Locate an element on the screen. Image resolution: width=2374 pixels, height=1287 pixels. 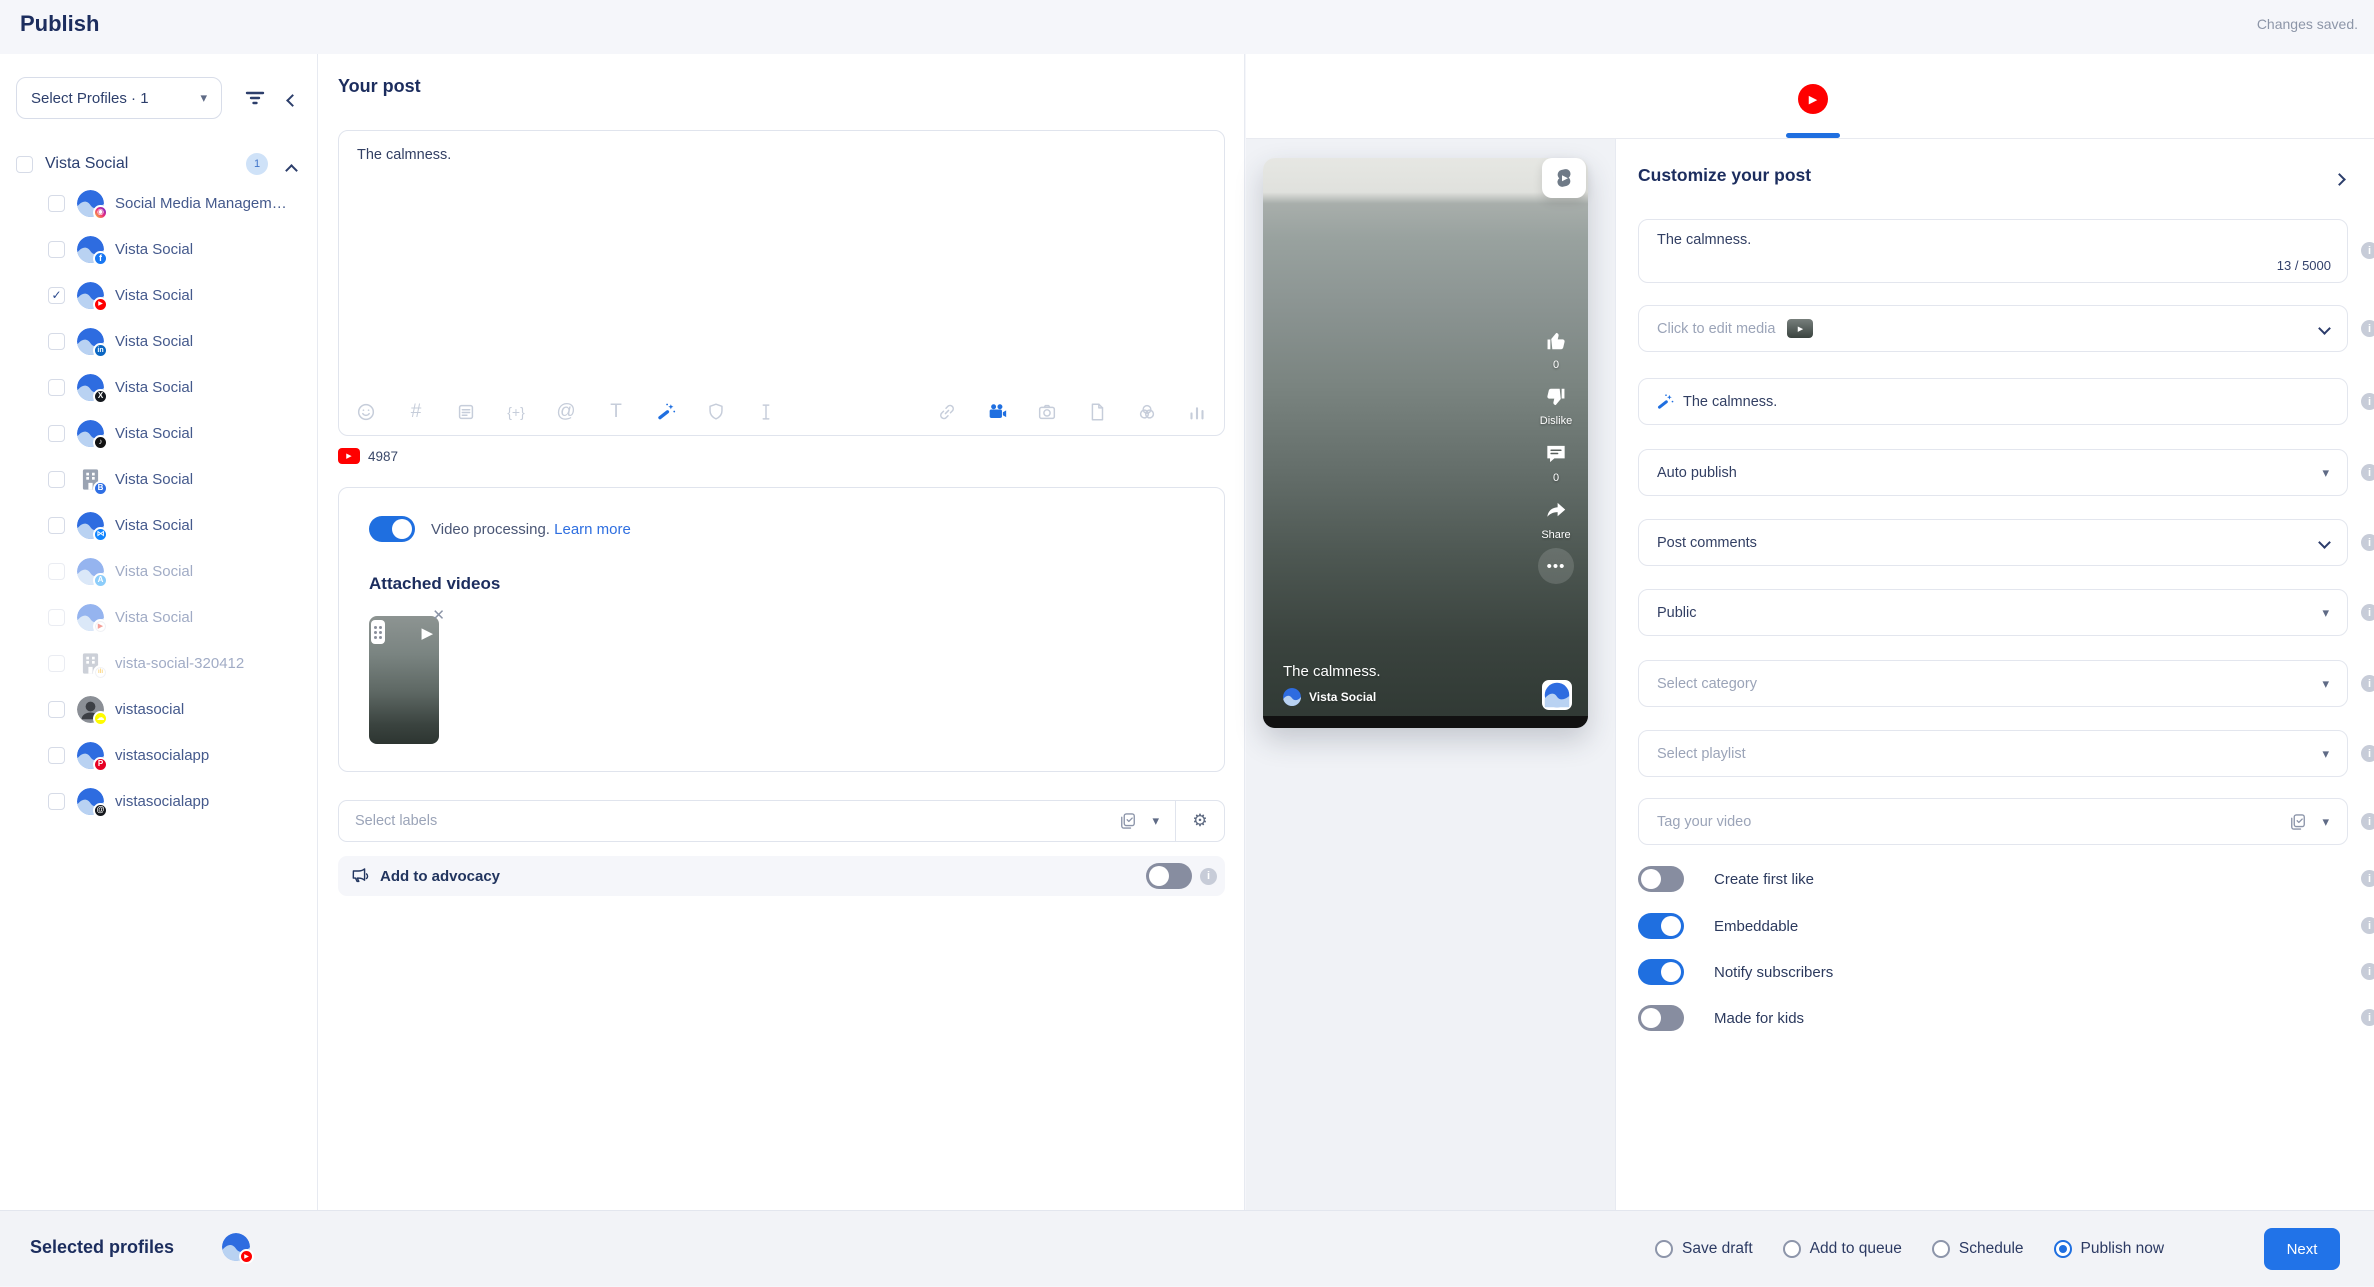
select-labels-field: Select labels is located at coordinates (781, 821).